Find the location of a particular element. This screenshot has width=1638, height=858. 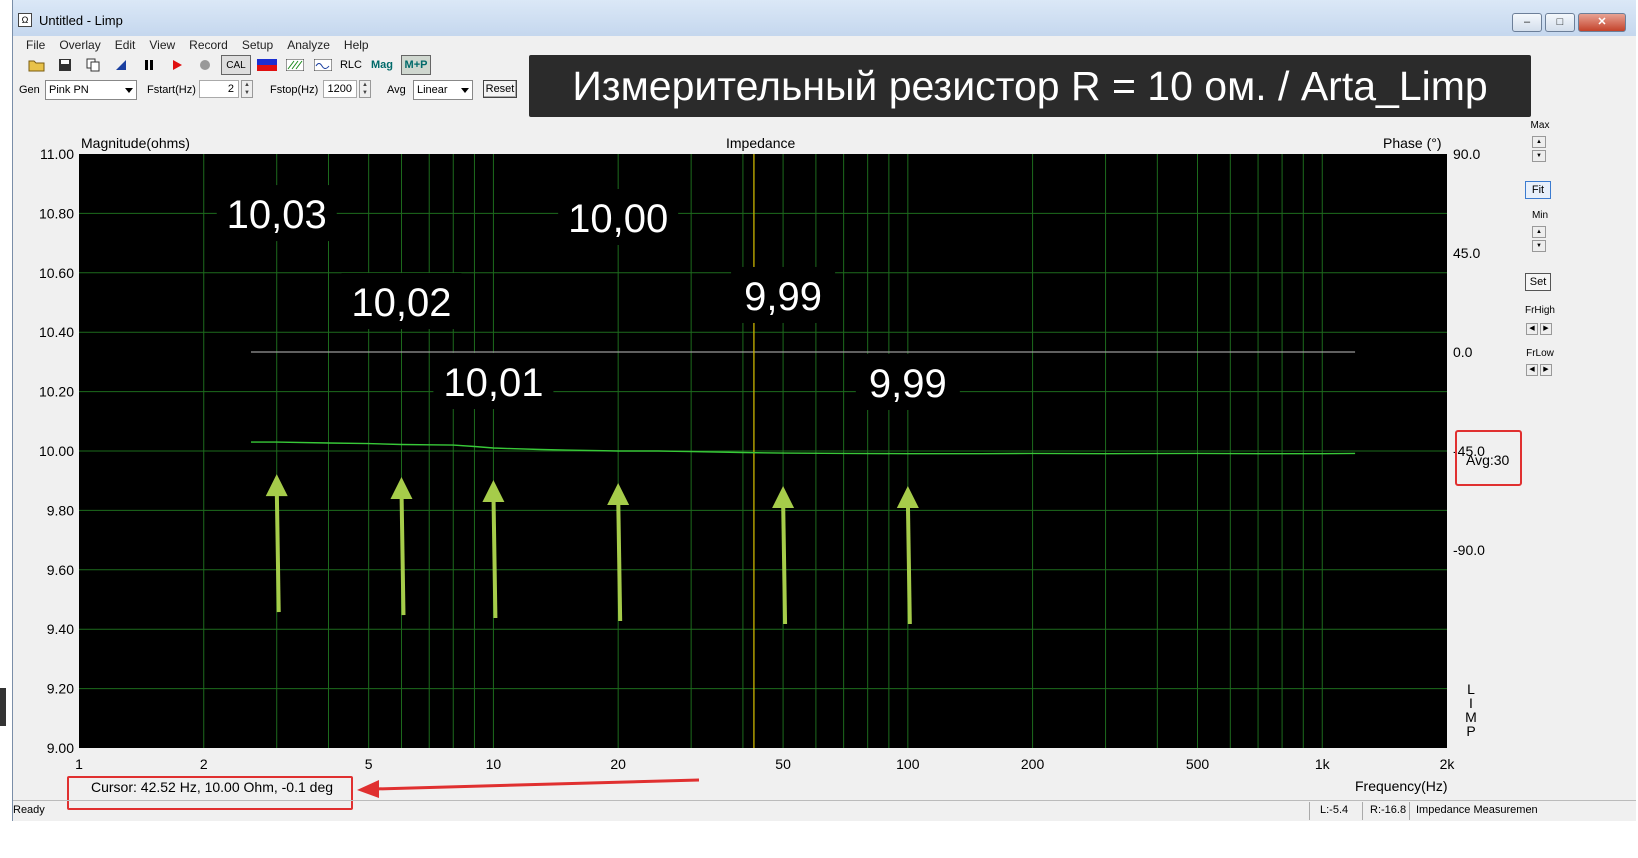

fstart-stepper: ▲ ▼ is located at coordinates (247, 89).